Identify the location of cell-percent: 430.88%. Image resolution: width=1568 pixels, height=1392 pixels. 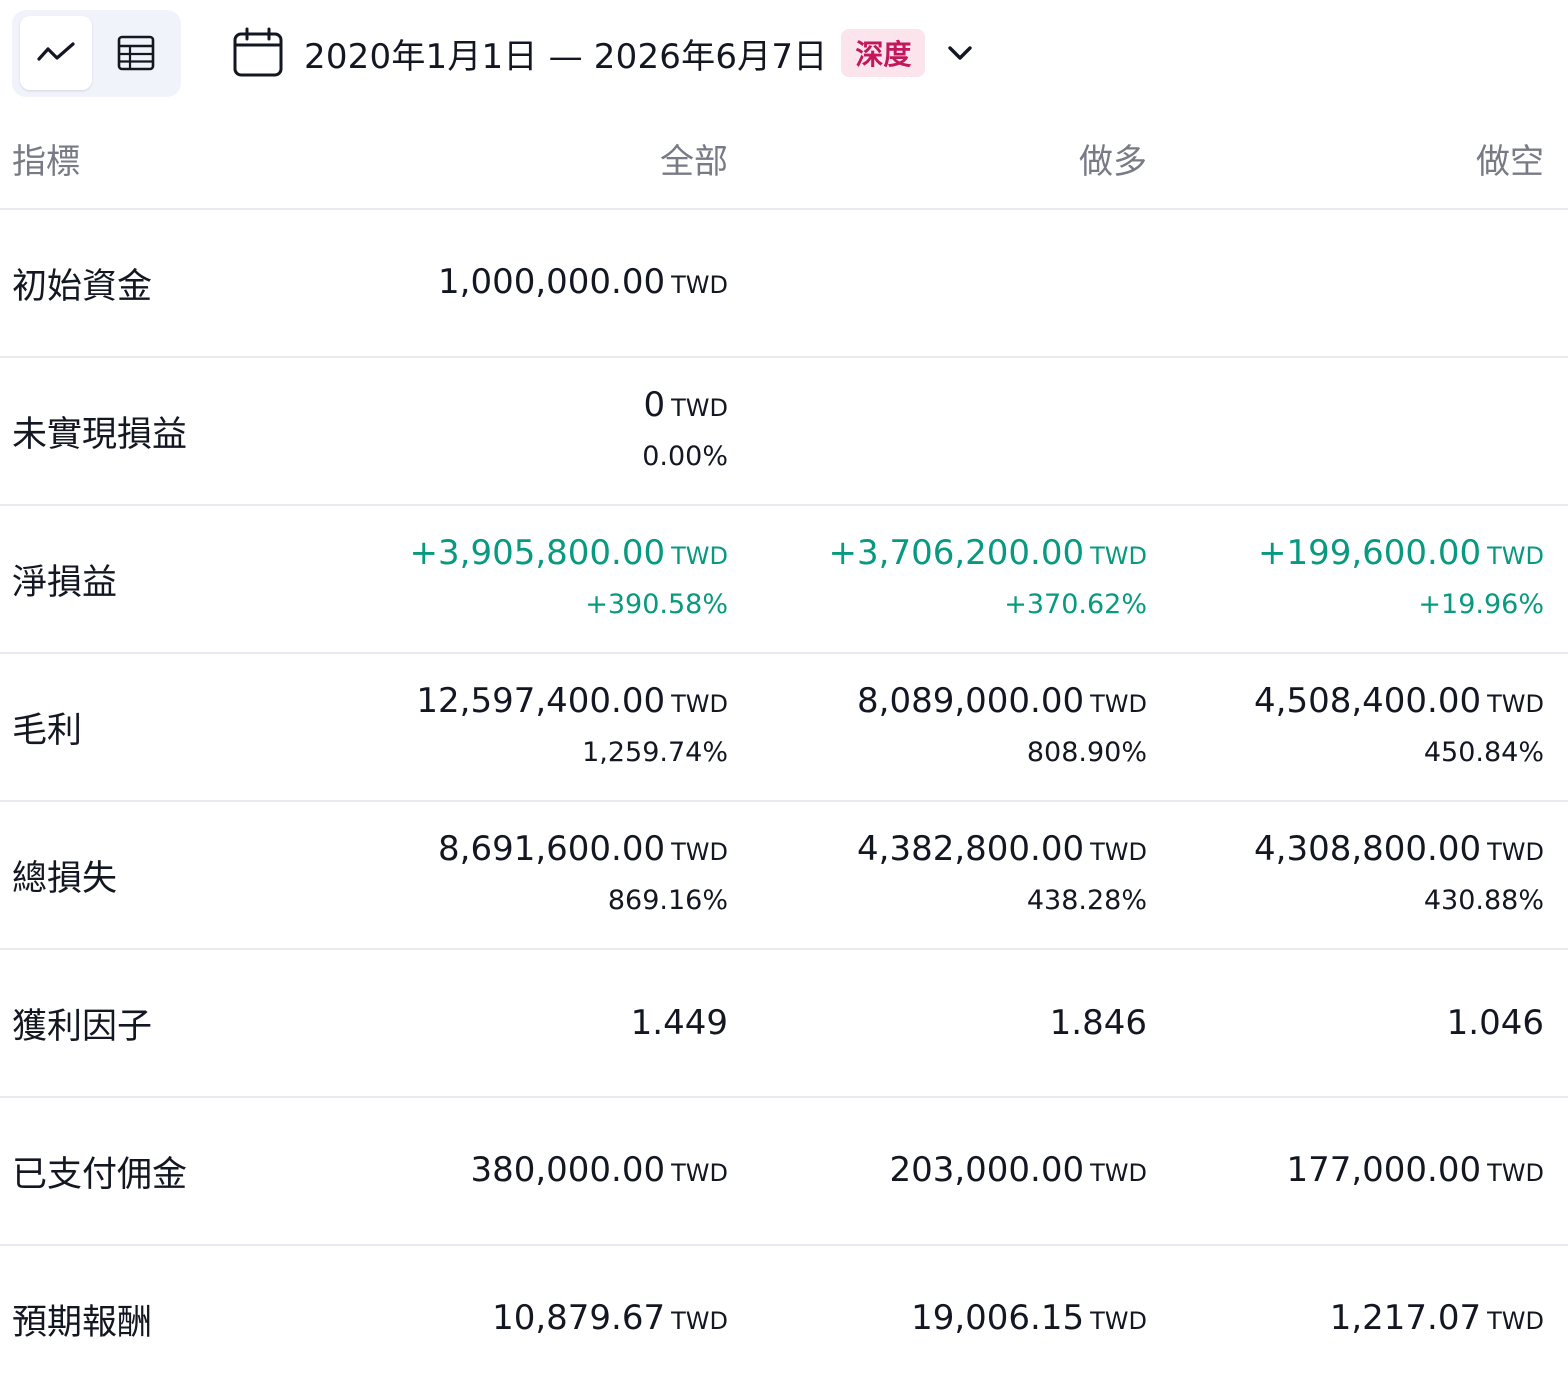
(1483, 900).